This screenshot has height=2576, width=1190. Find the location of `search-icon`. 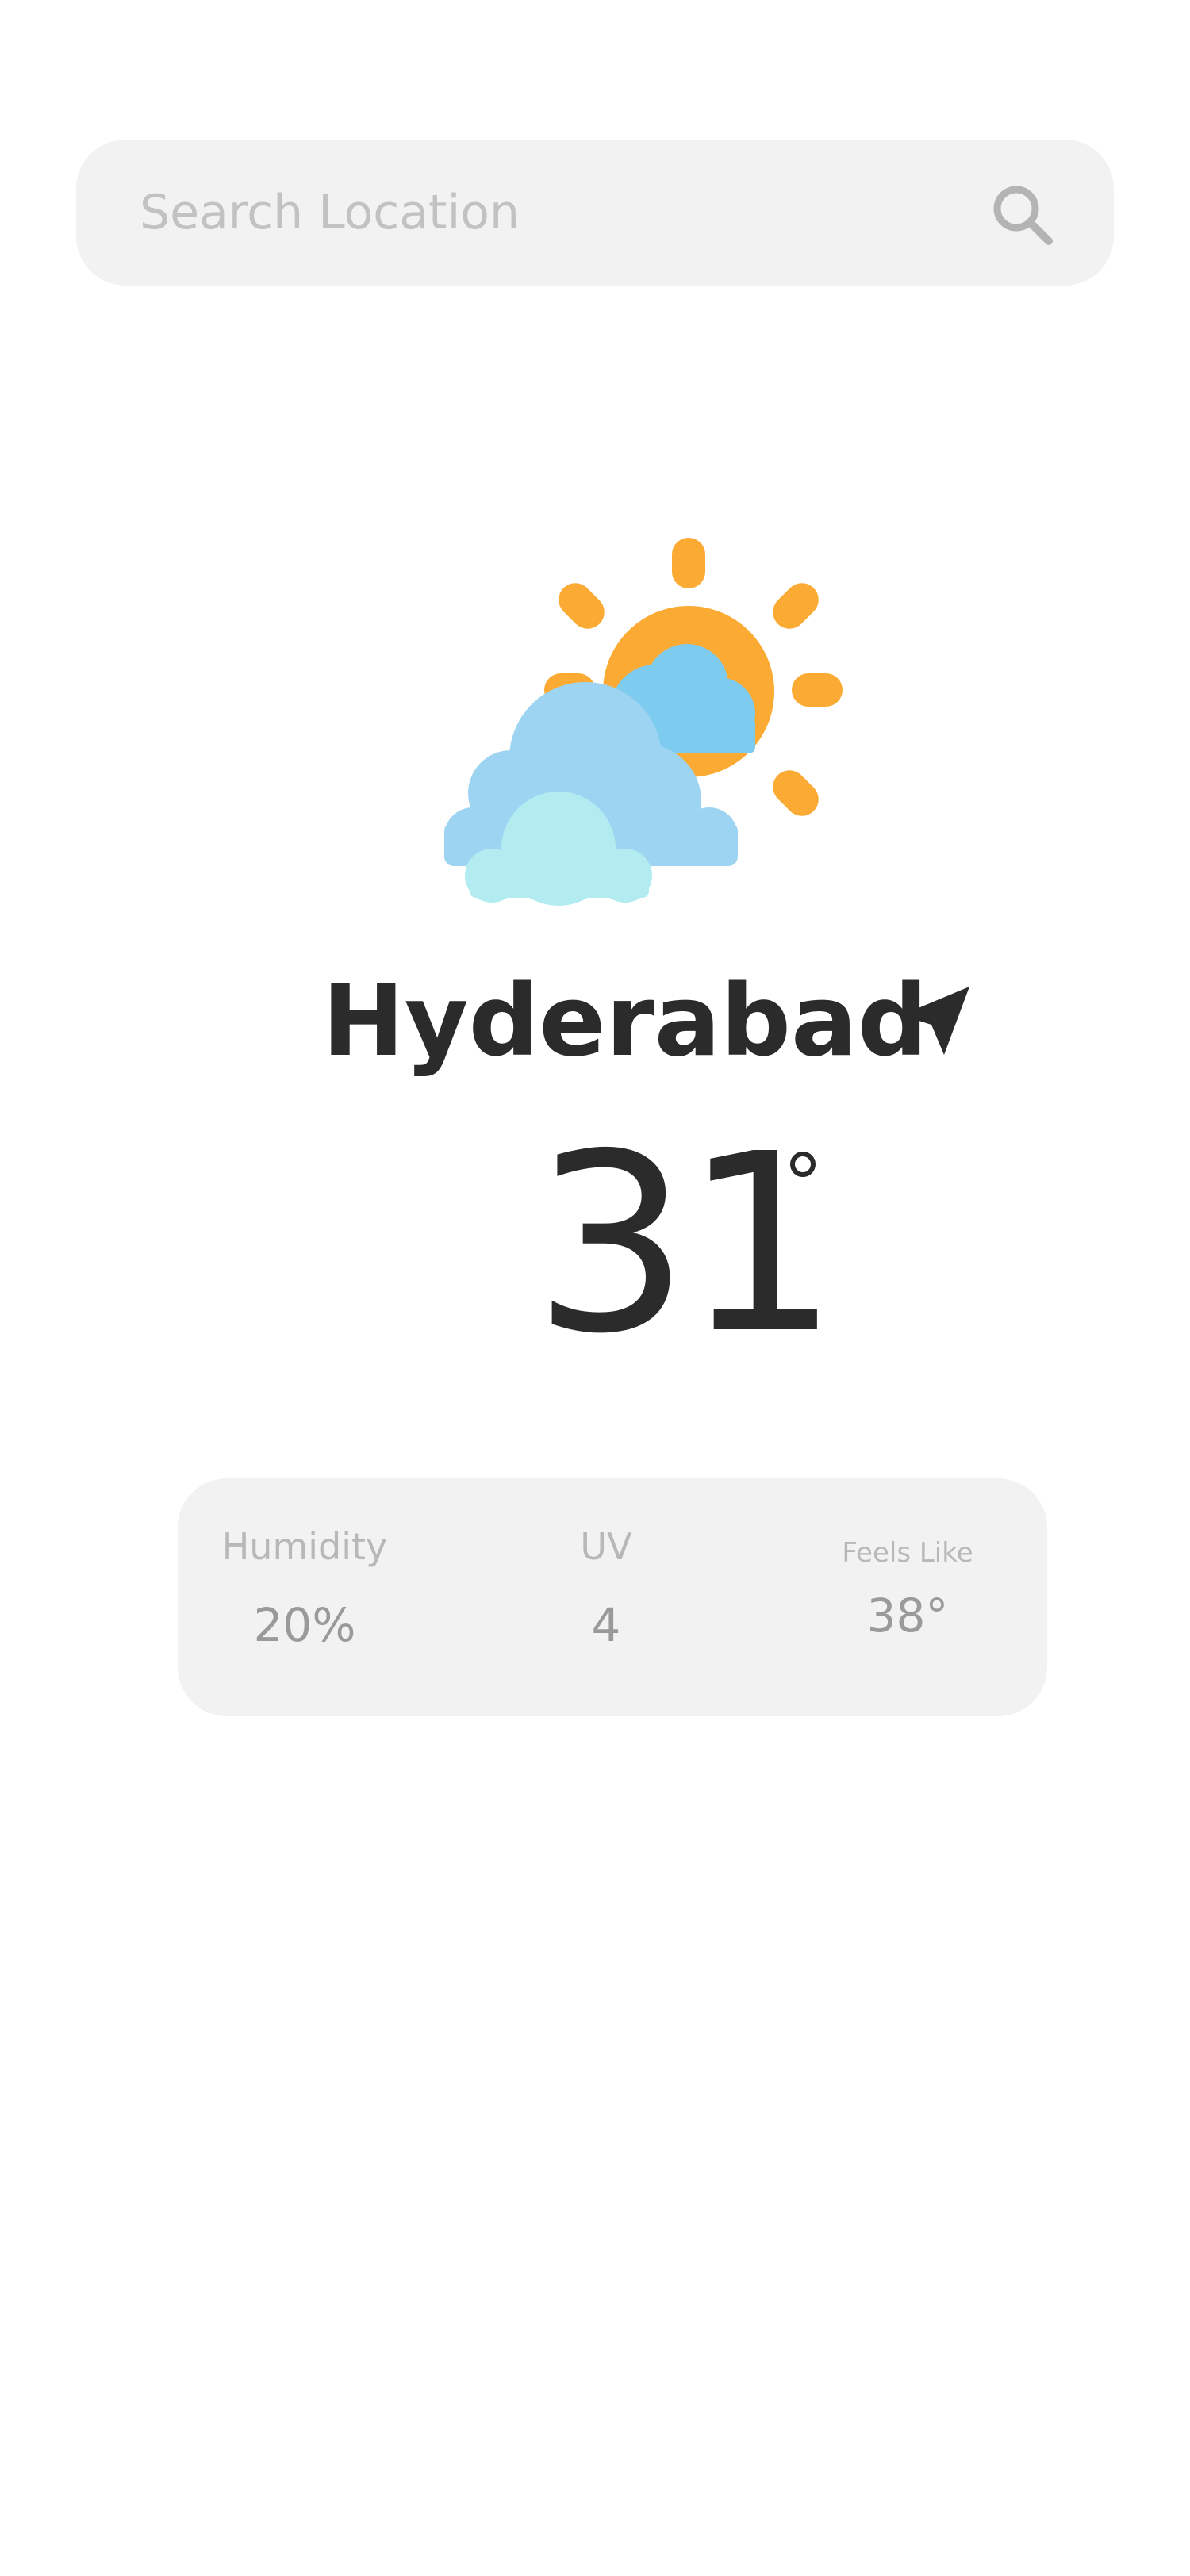

search-icon is located at coordinates (1022, 215).